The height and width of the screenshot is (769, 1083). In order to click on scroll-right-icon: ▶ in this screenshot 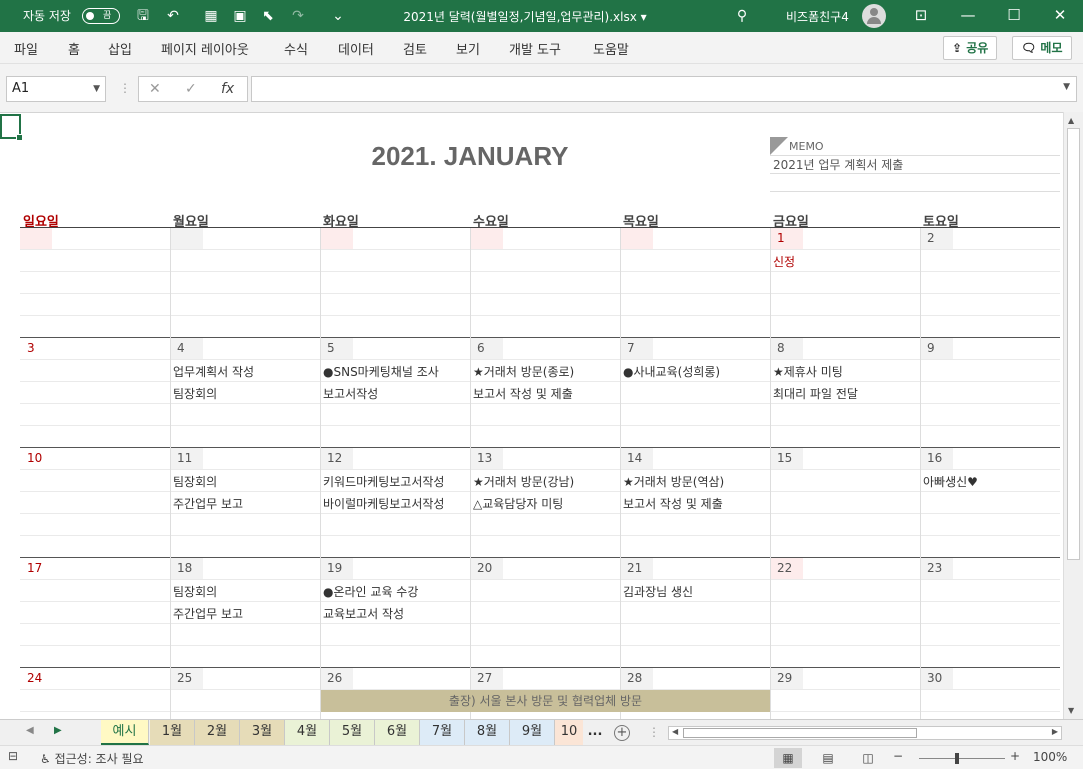, I will do `click(1055, 731)`.